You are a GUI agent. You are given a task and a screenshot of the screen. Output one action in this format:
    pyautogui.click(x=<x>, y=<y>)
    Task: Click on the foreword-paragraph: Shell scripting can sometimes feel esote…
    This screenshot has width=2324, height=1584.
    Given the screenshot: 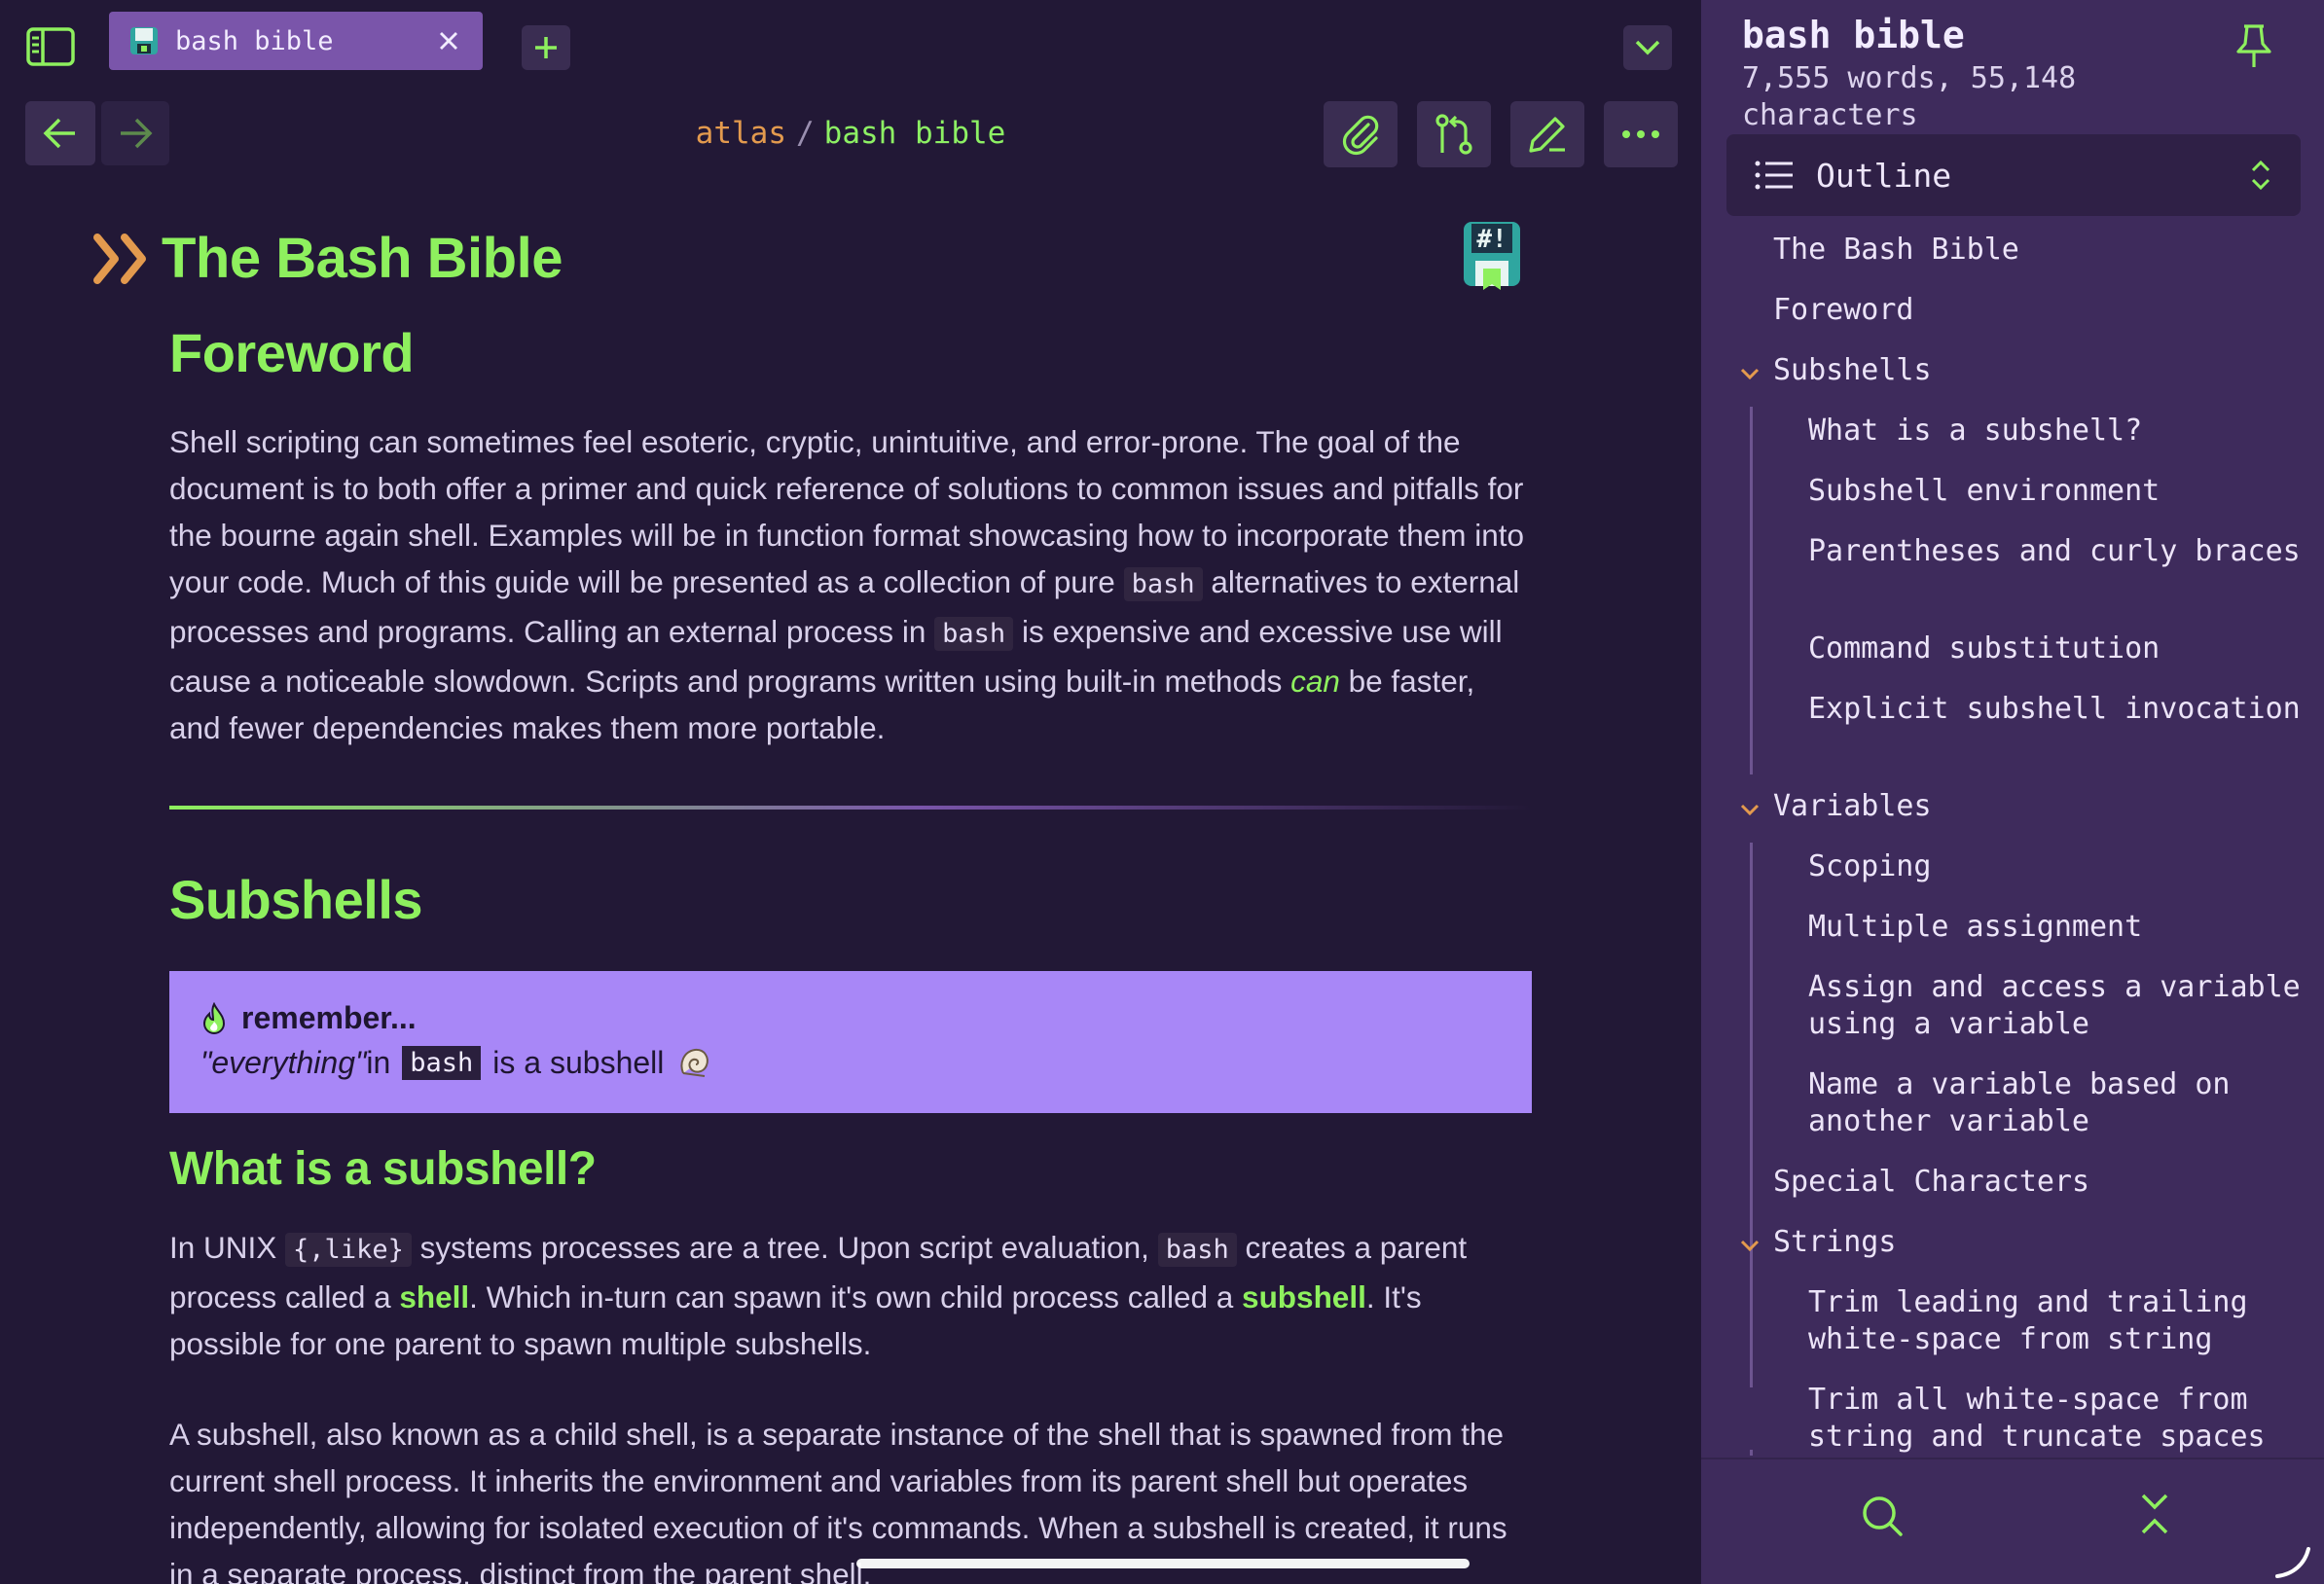 What is the action you would take?
    pyautogui.click(x=850, y=584)
    